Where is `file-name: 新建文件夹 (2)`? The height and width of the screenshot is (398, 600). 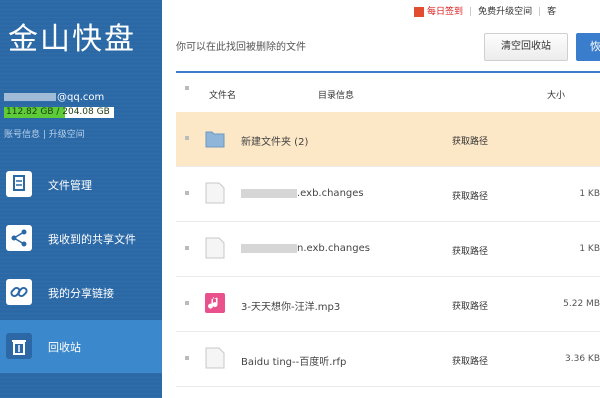 file-name: 新建文件夹 (2) is located at coordinates (274, 140).